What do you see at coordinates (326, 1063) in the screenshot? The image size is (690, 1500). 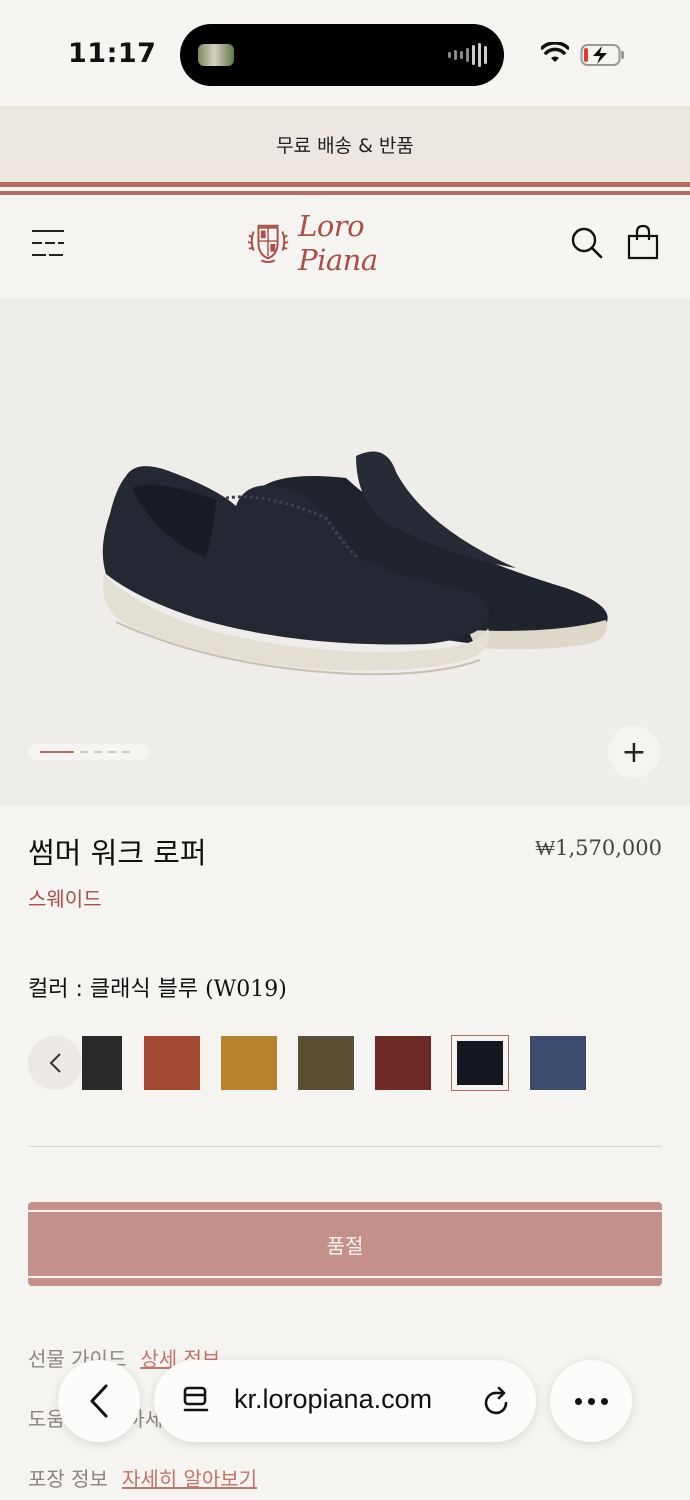 I see `color-swatch-olive-brown` at bounding box center [326, 1063].